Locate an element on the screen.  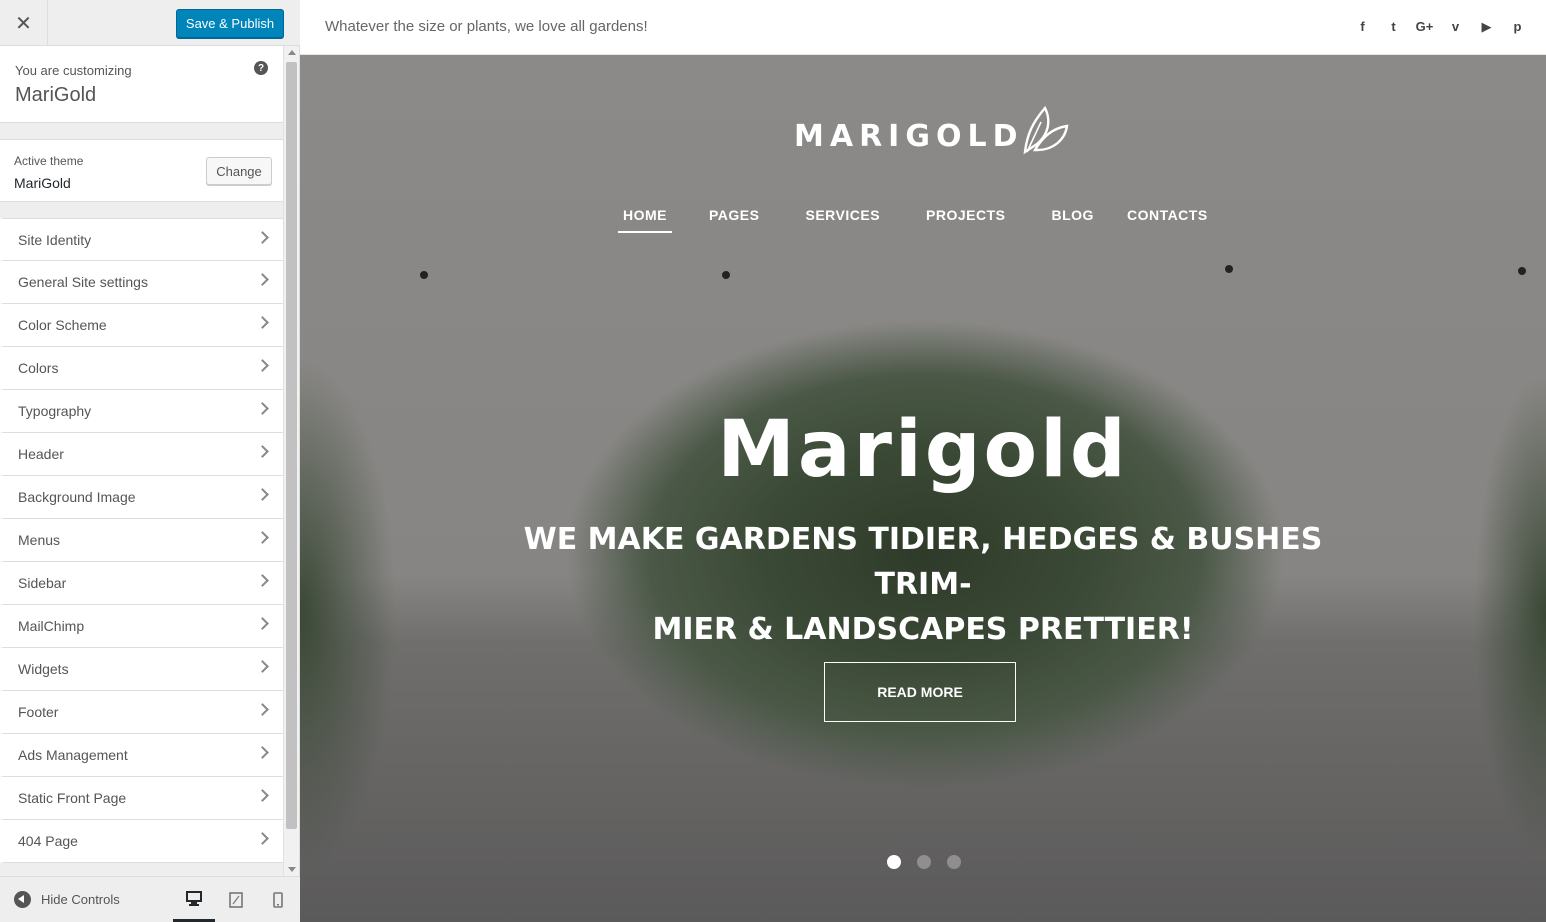
hero-title: Marigold is located at coordinates (923, 450).